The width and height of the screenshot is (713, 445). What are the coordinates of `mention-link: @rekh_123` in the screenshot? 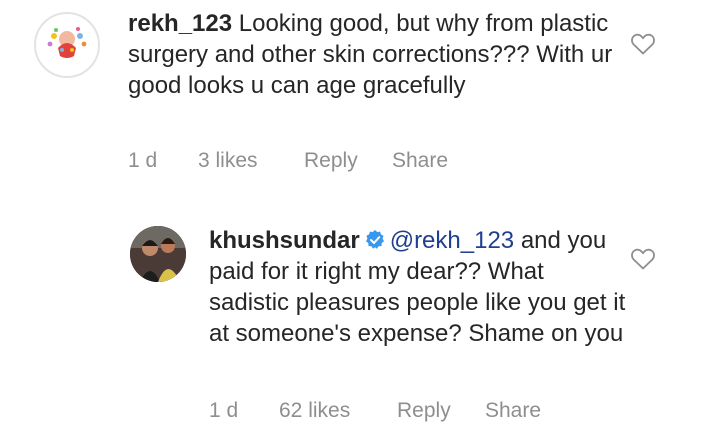 It's located at (452, 240).